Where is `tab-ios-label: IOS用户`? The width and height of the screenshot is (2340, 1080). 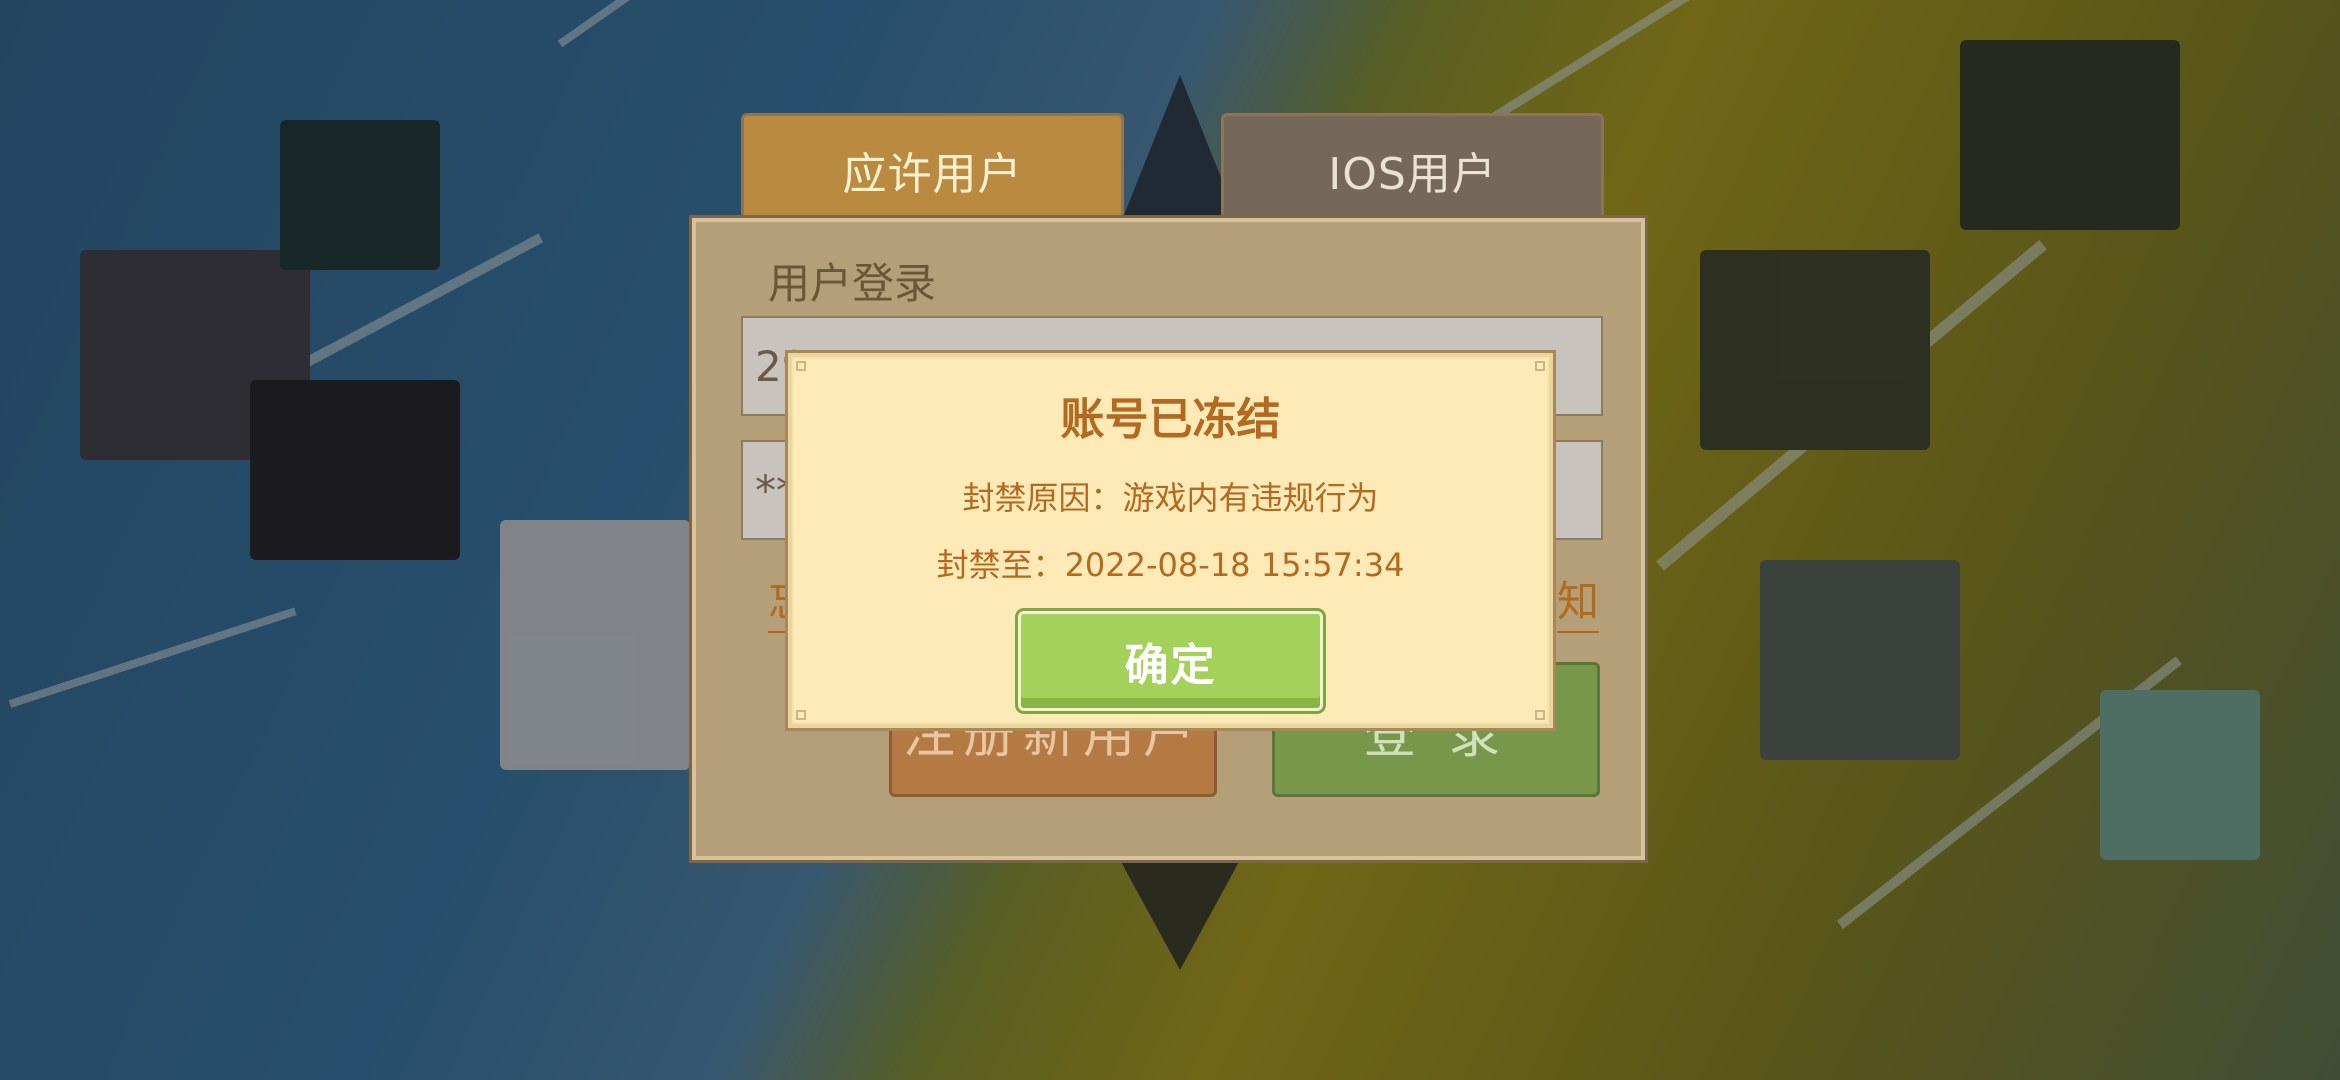 tab-ios-label: IOS用户 is located at coordinates (1412, 174).